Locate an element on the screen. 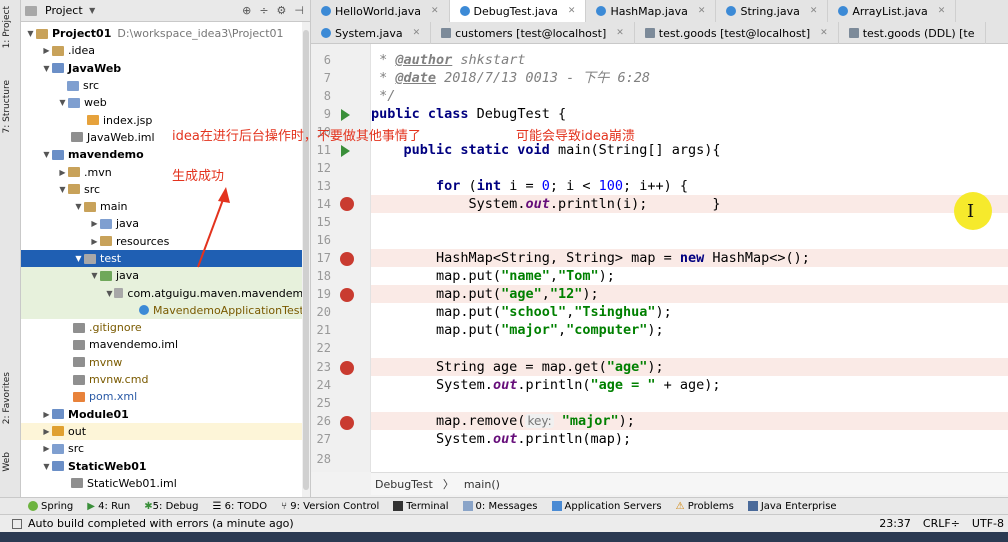 This screenshot has height=542, width=1008. spring-tool-button: Spring is located at coordinates (50, 506).